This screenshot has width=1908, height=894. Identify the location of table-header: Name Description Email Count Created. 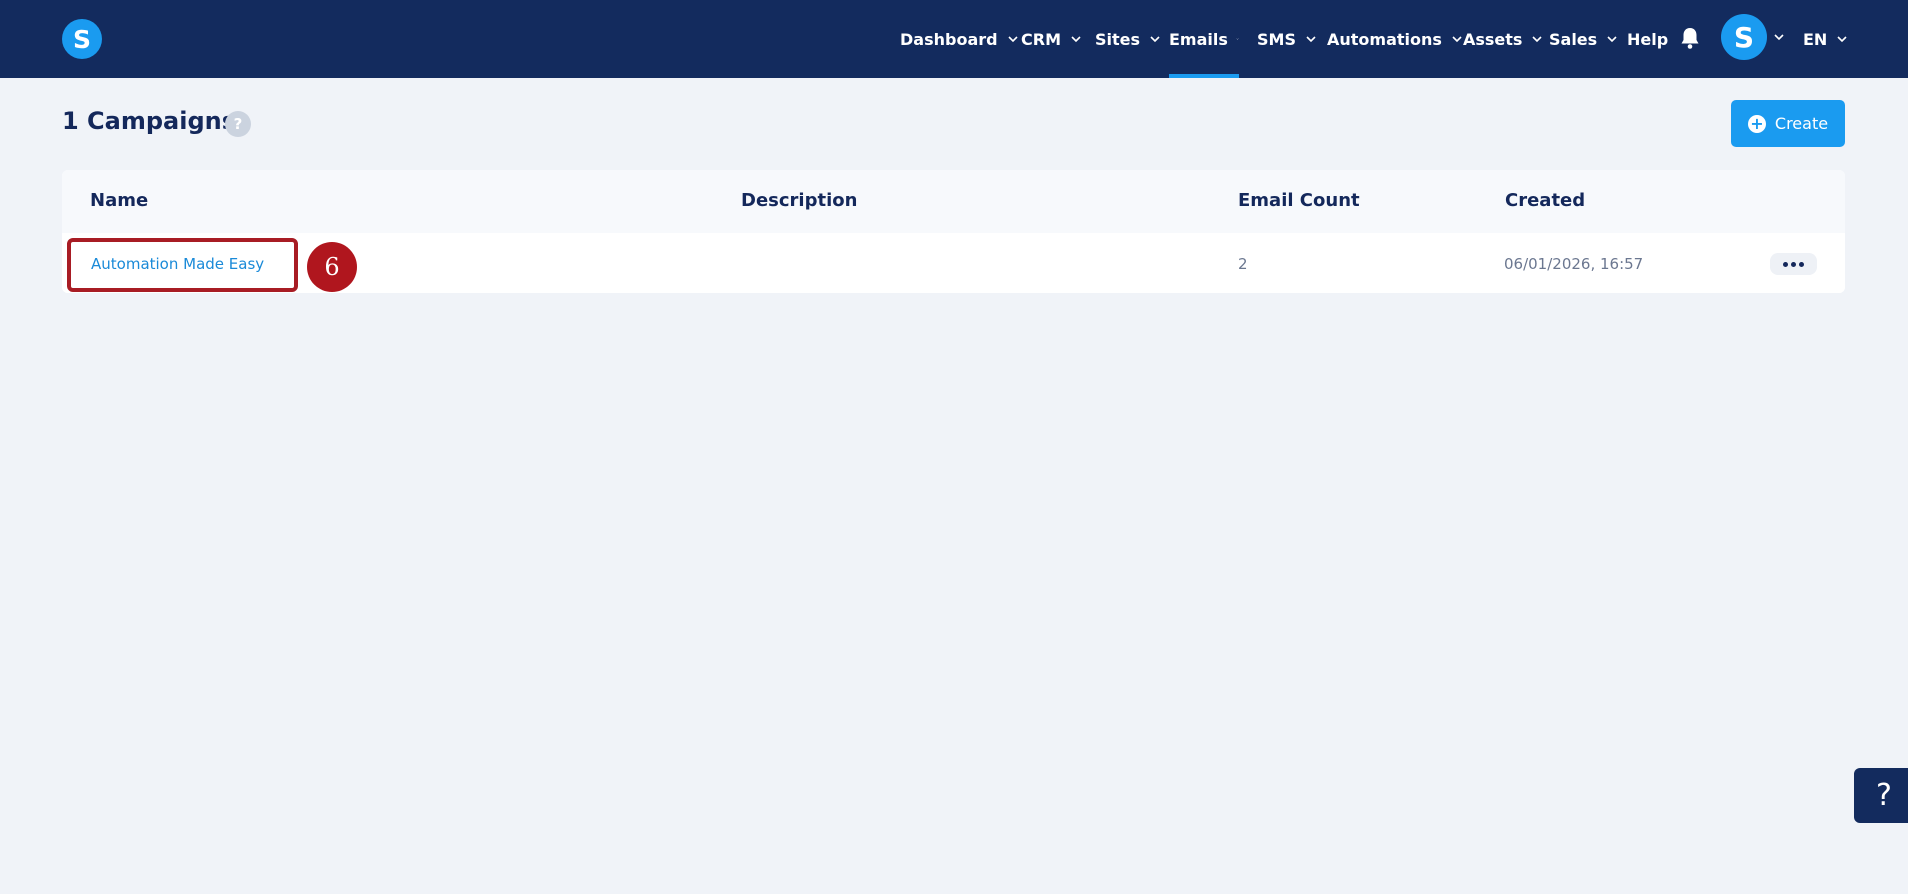
(953, 201).